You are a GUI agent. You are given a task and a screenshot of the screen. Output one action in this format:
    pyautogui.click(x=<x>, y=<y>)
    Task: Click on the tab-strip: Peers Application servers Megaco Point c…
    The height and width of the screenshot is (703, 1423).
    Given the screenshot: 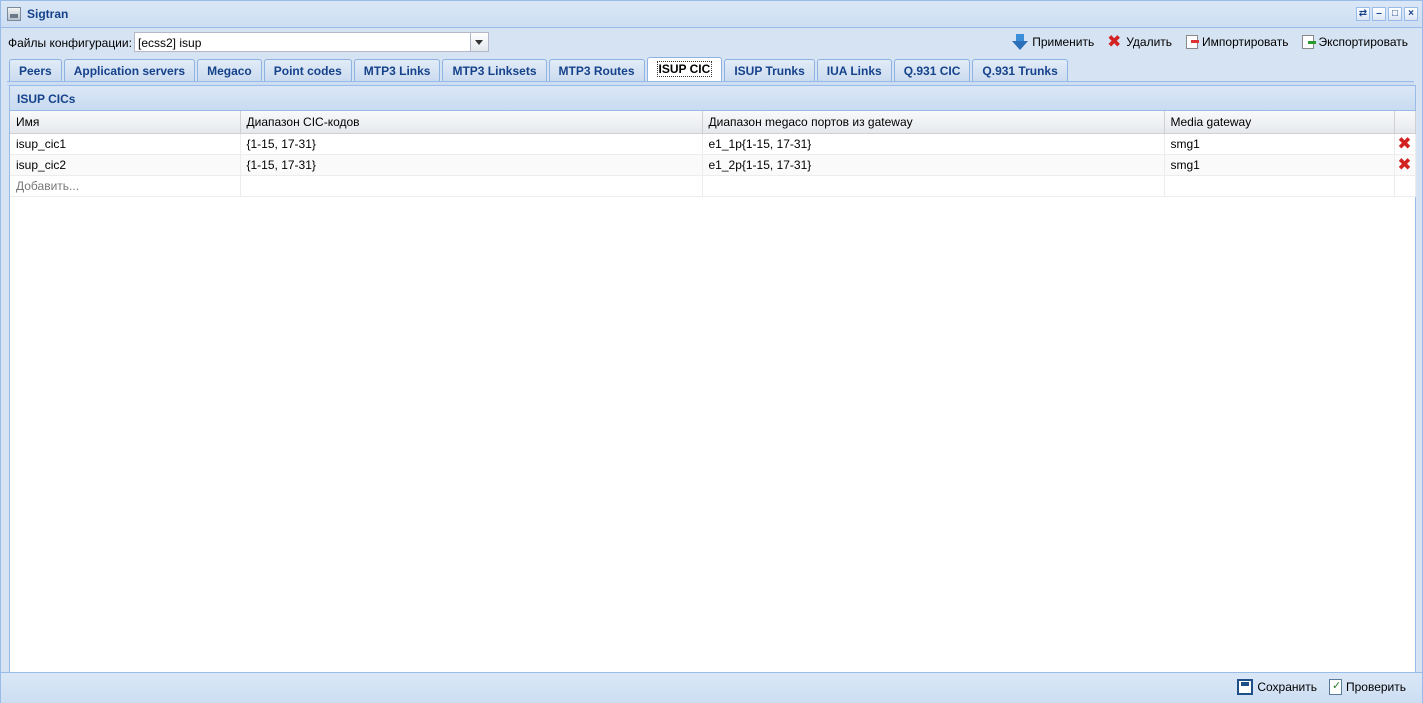 What is the action you would take?
    pyautogui.click(x=538, y=69)
    